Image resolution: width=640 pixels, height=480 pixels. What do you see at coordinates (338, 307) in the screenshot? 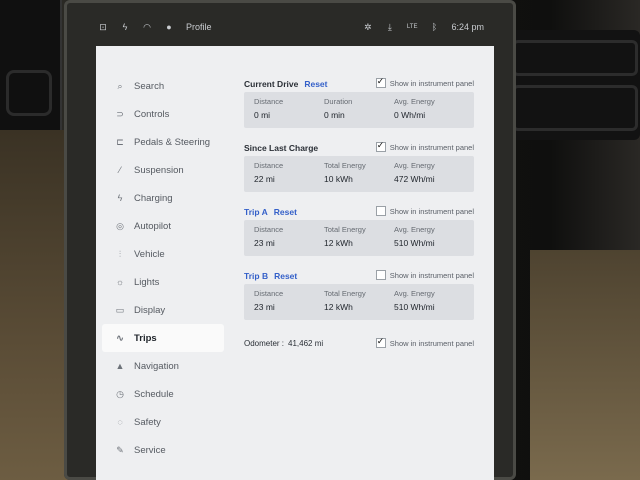
I see `trip-b-total-energy-value: 12 kWh` at bounding box center [338, 307].